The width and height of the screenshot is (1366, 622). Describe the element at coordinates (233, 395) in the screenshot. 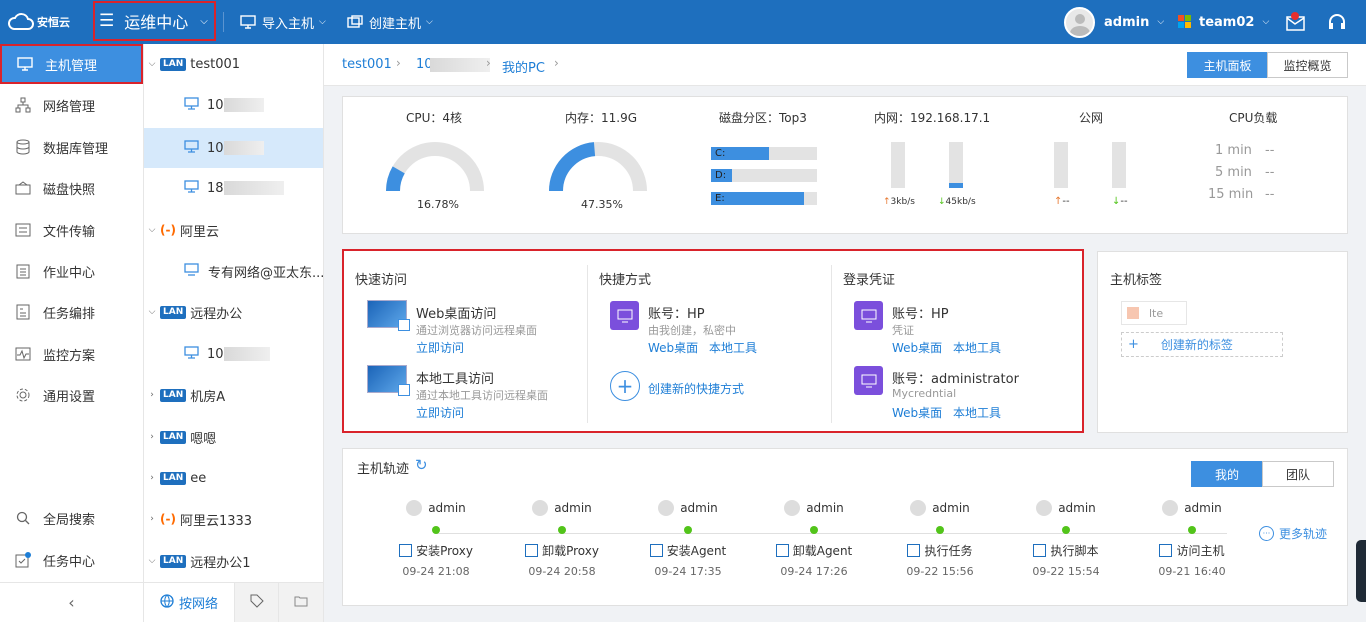

I see `tree-node-room-a: › LAN 机房A` at that location.